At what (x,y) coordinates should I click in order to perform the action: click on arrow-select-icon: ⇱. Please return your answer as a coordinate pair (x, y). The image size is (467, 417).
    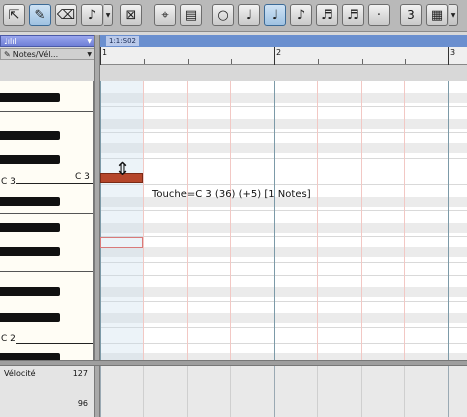
    Looking at the image, I should click on (14, 15).